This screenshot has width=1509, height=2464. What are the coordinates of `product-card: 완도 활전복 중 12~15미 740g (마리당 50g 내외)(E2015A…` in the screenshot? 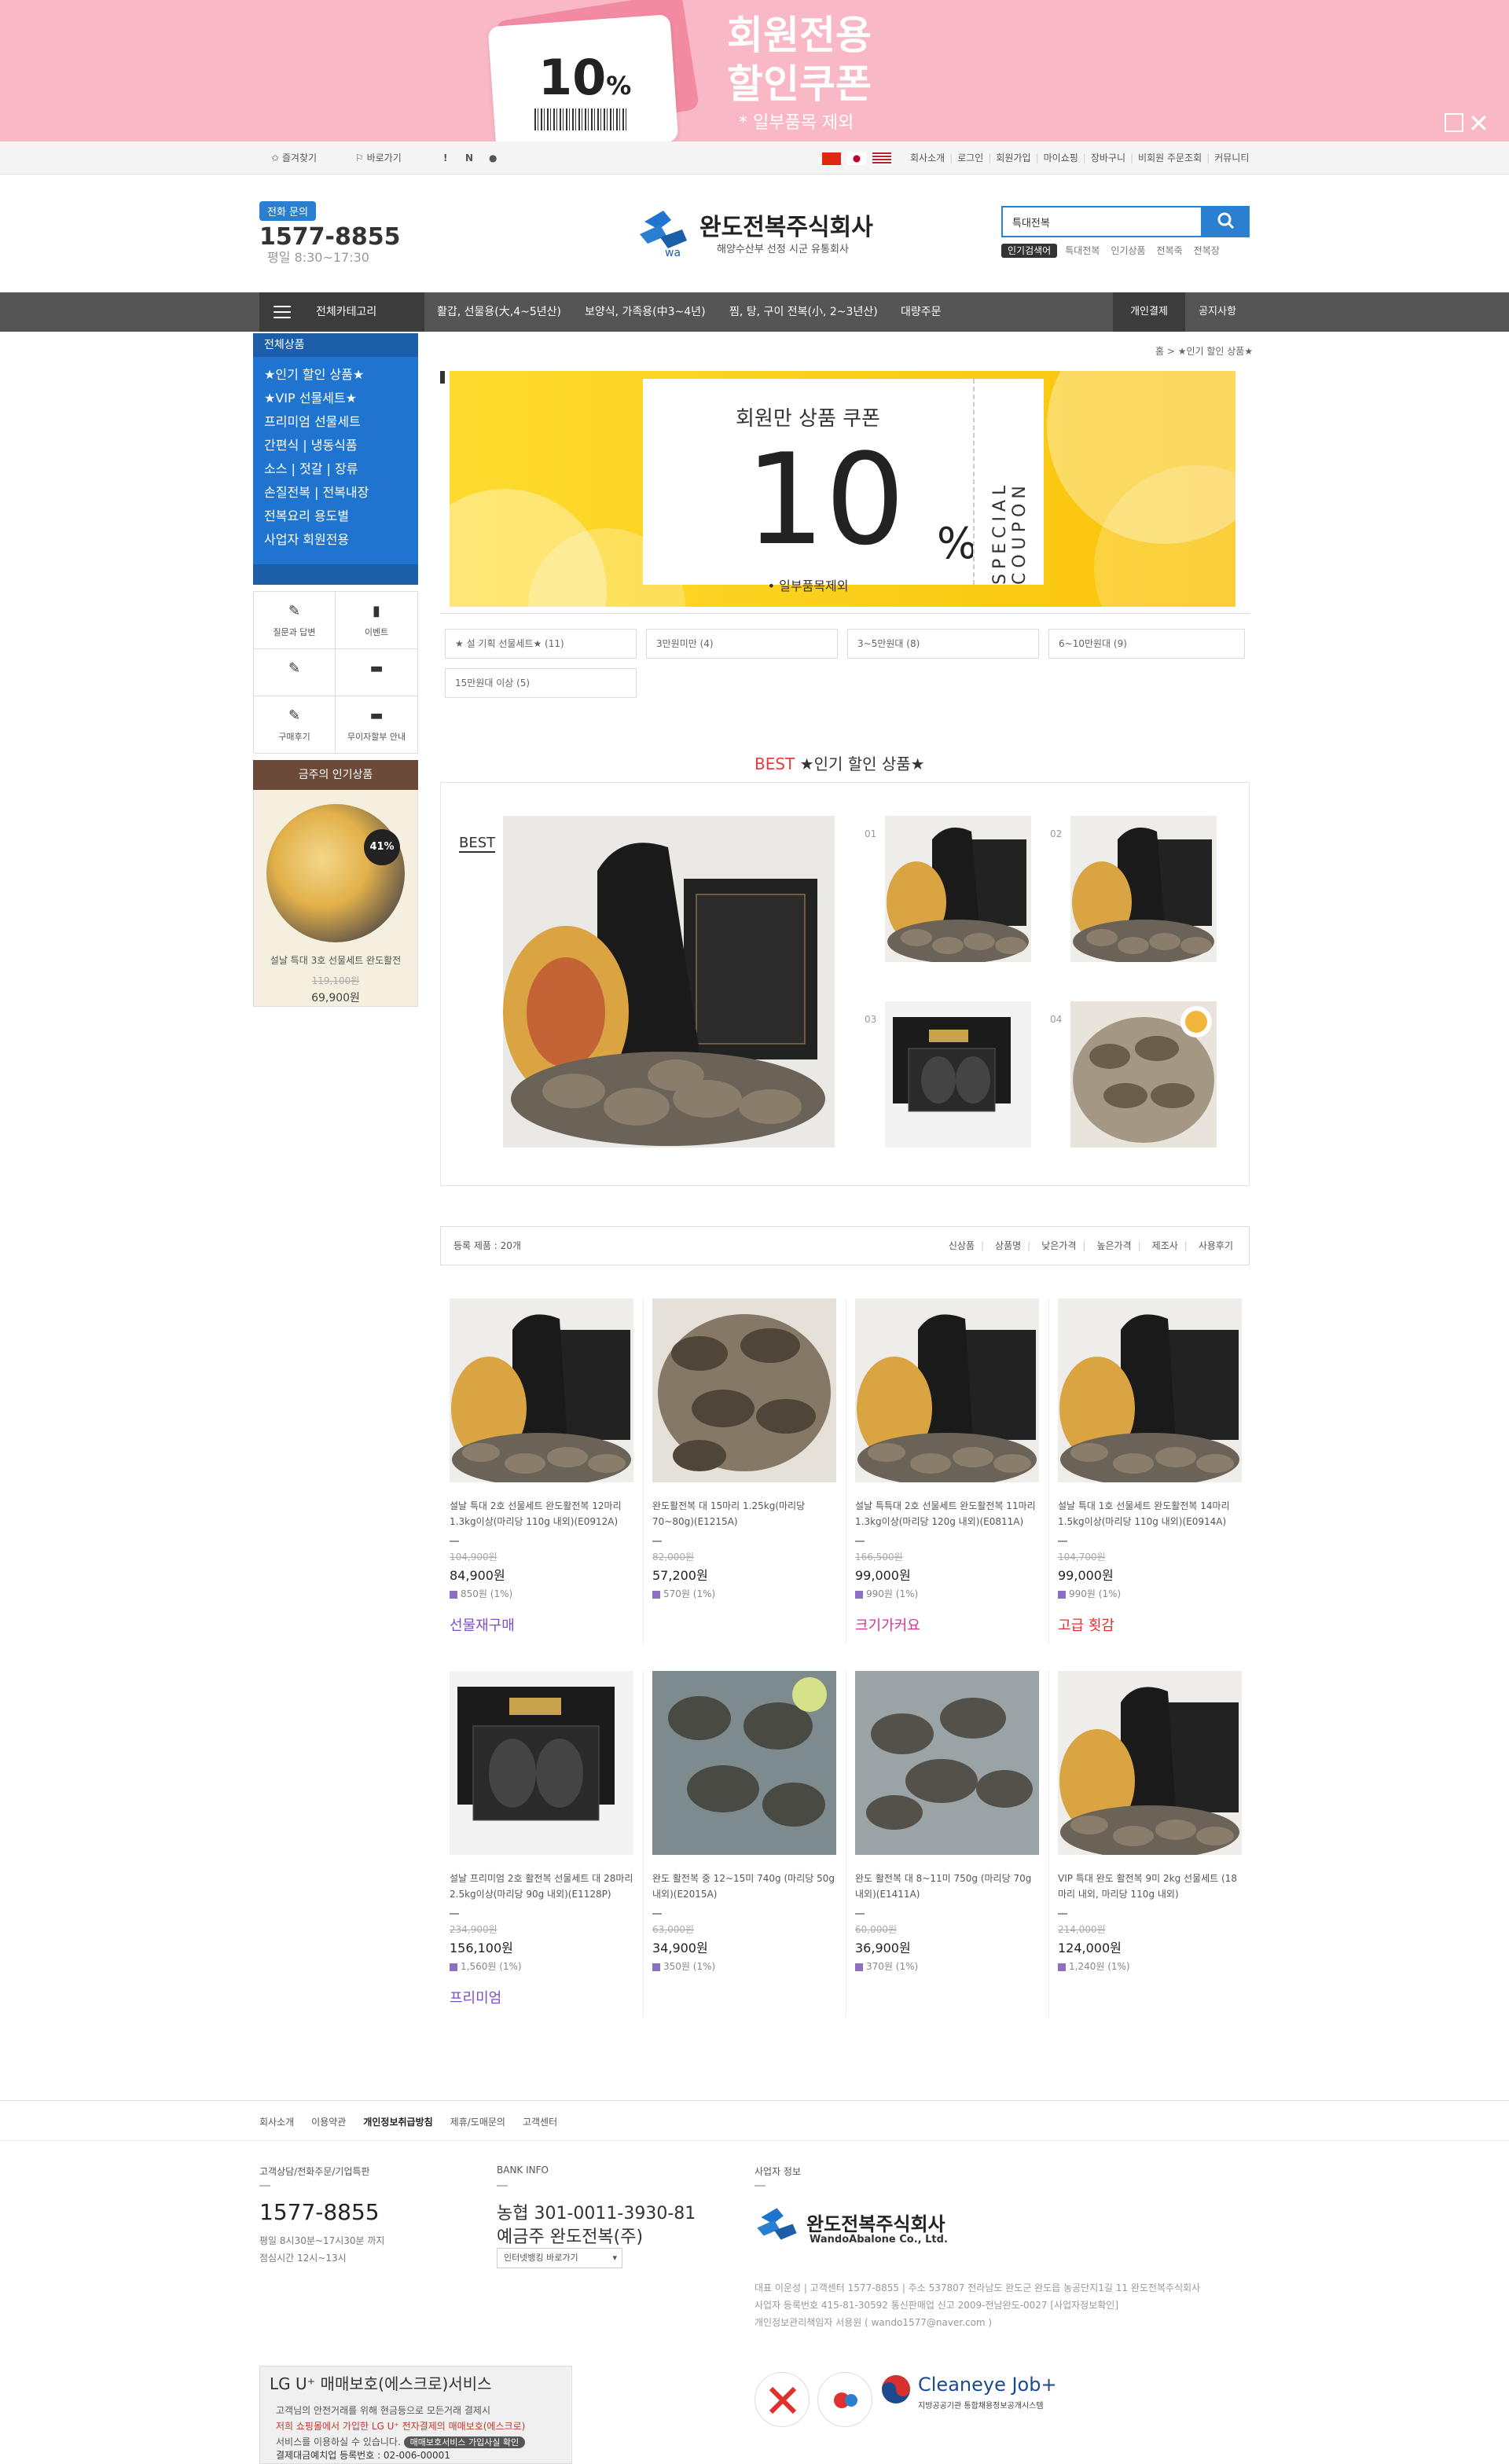 It's located at (744, 1829).